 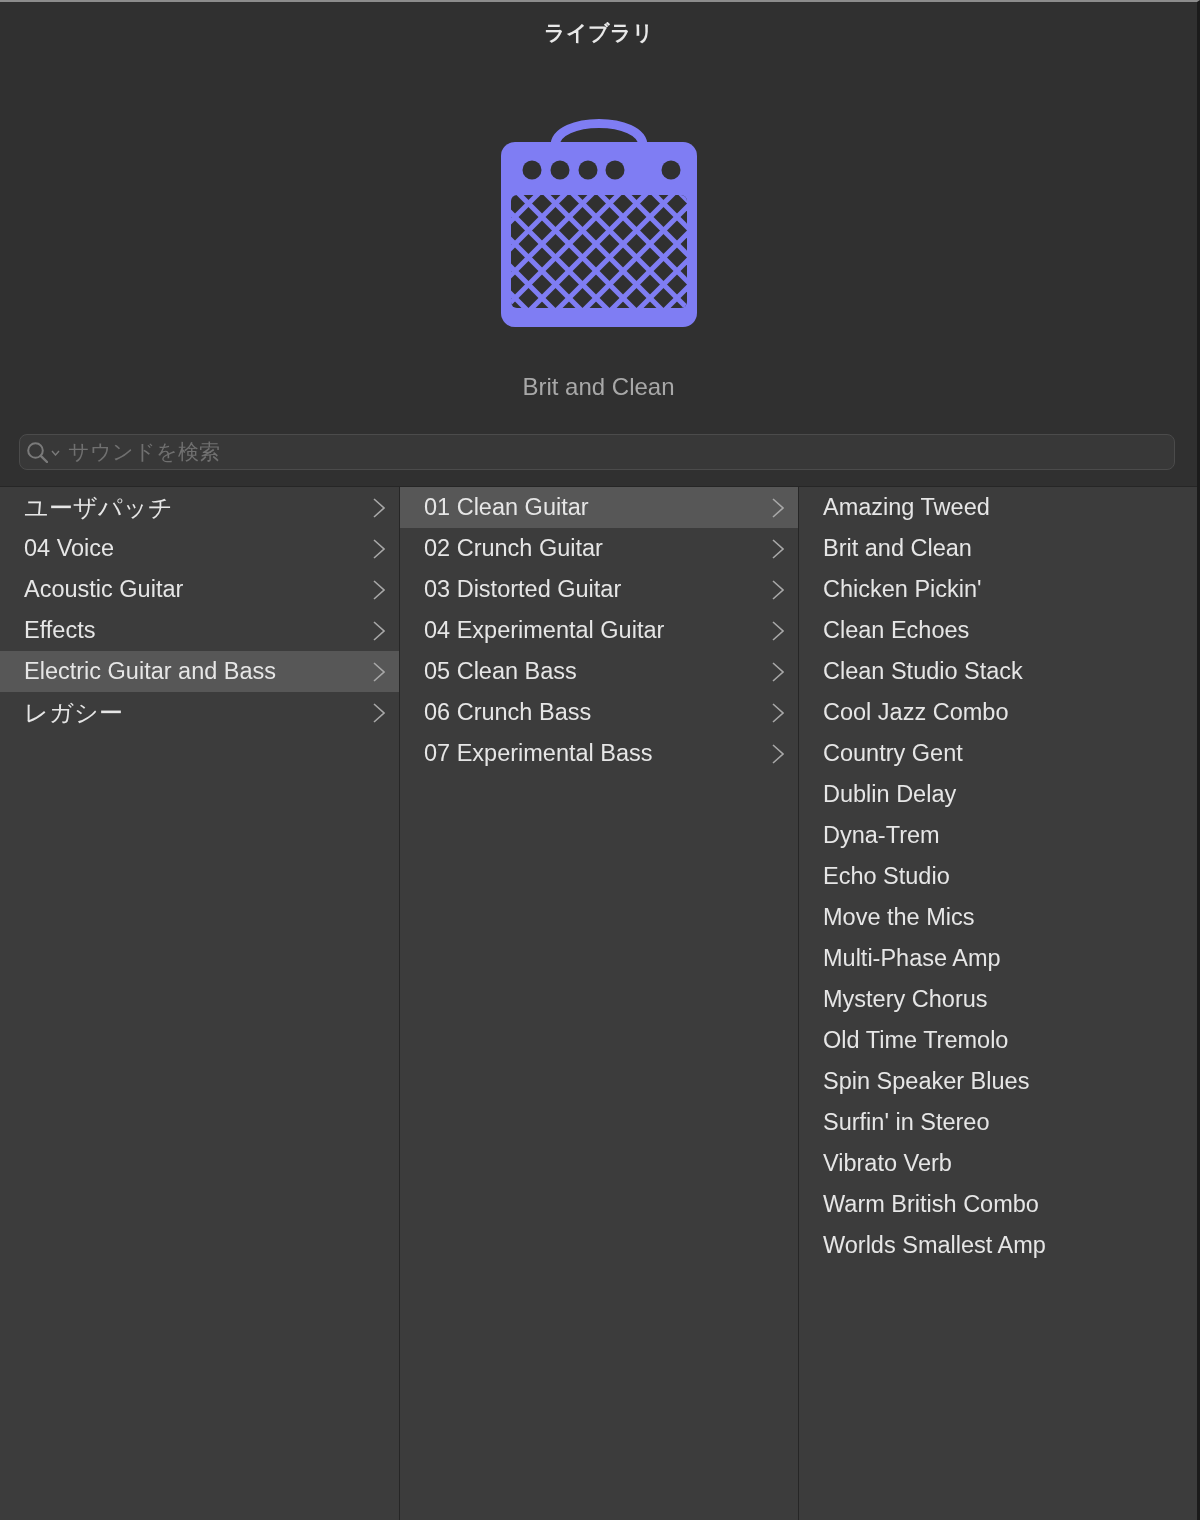 I want to click on list-item: Mystery Chorus, so click(x=998, y=999).